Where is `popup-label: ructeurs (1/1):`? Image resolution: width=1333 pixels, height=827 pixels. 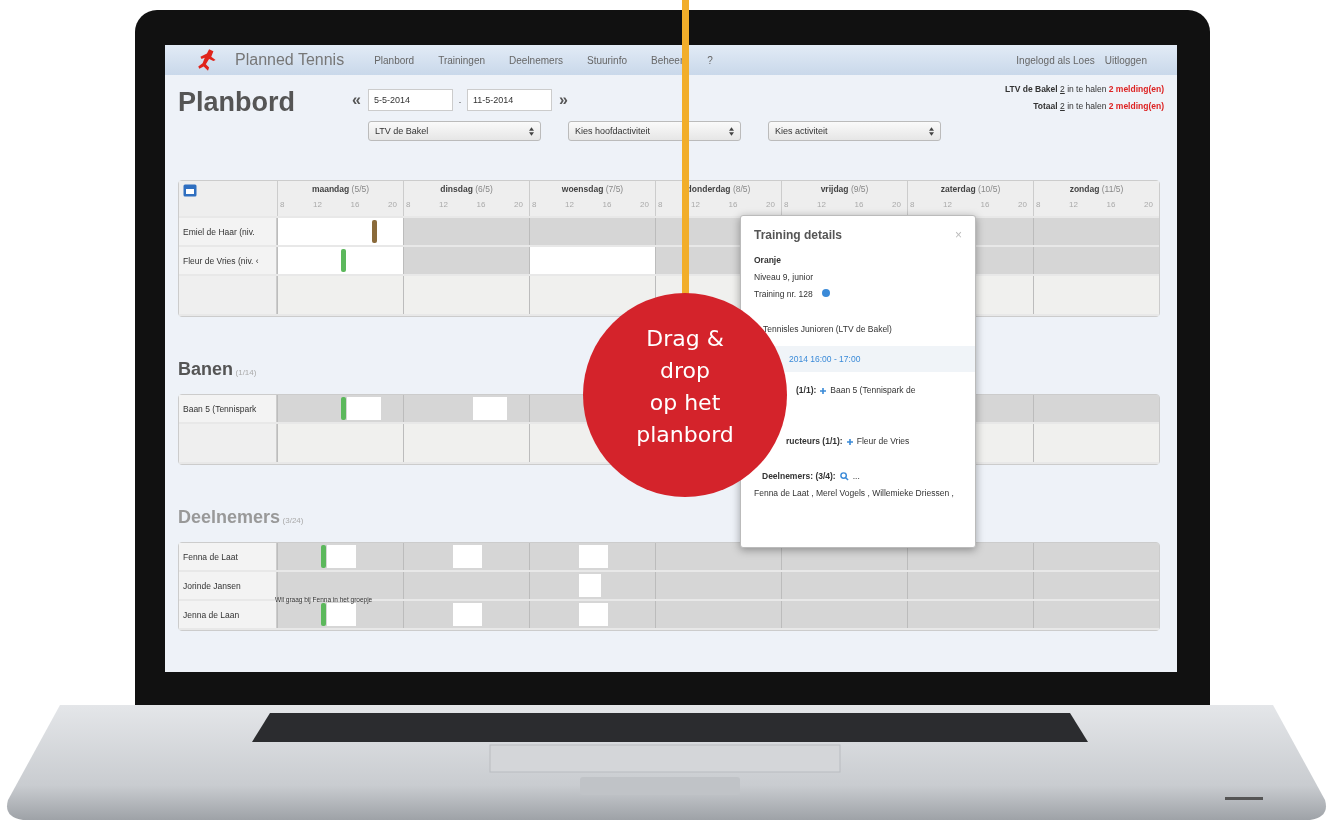
popup-label: ructeurs (1/1): is located at coordinates (814, 441).